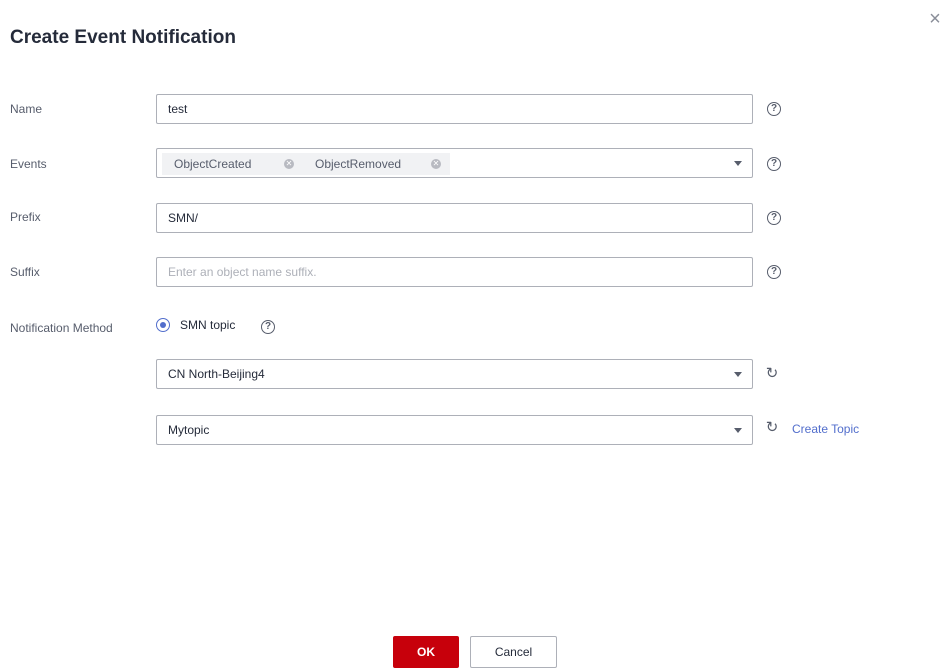  What do you see at coordinates (774, 218) in the screenshot?
I see `prefix-help-icon: ?` at bounding box center [774, 218].